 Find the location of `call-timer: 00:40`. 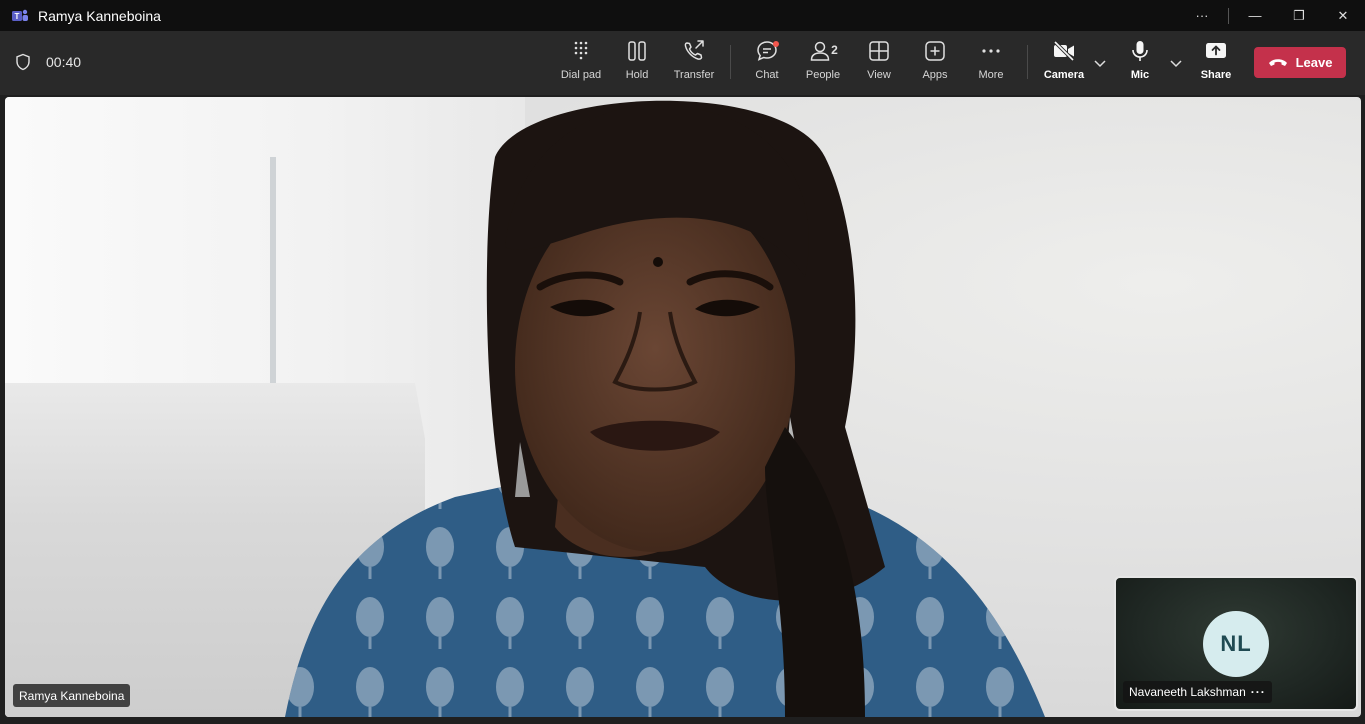

call-timer: 00:40 is located at coordinates (64, 62).